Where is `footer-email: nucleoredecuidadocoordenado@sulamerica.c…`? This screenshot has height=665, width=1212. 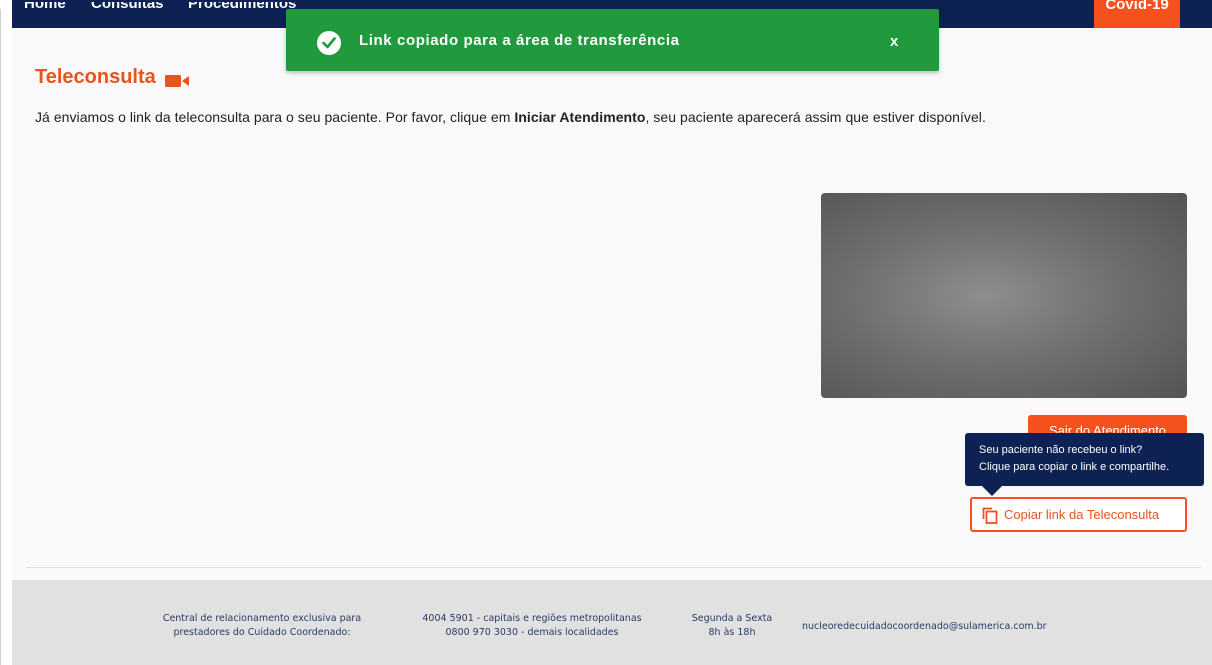
footer-email: nucleoredecuidadocoordenado@sulamerica.c… is located at coordinates (947, 627).